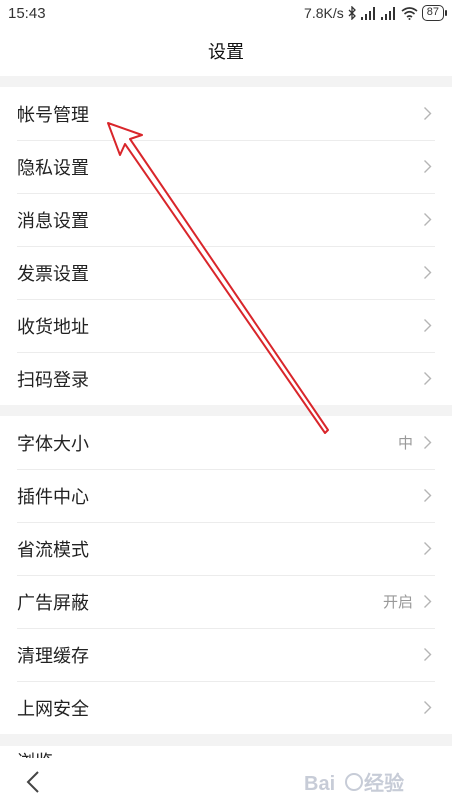 The image size is (452, 806). Describe the element at coordinates (53, 603) in the screenshot. I see `row-label: 广告屏蔽` at that location.